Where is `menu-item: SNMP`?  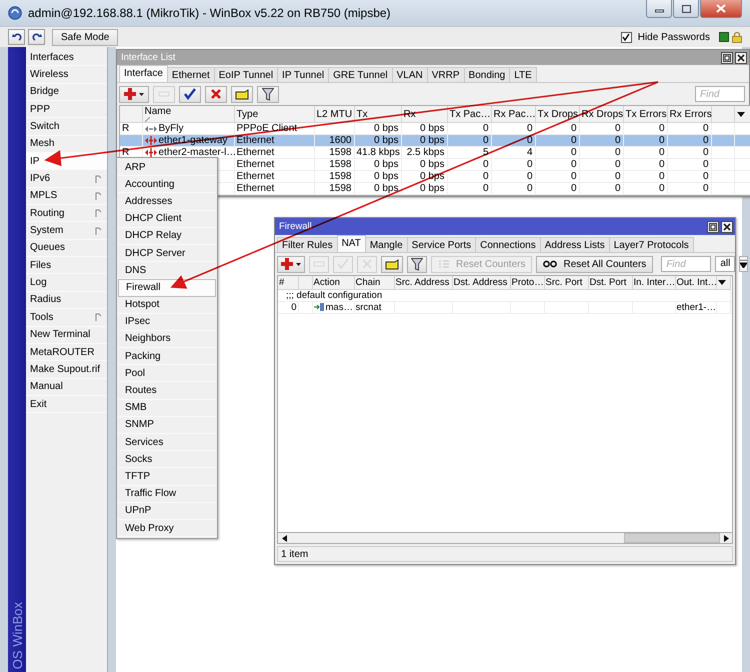
menu-item: SNMP is located at coordinates (167, 425).